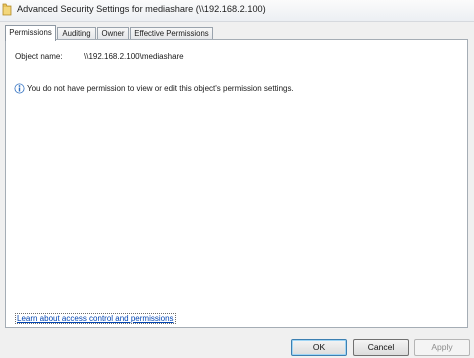 The width and height of the screenshot is (474, 358). I want to click on folder-icon, so click(7, 9).